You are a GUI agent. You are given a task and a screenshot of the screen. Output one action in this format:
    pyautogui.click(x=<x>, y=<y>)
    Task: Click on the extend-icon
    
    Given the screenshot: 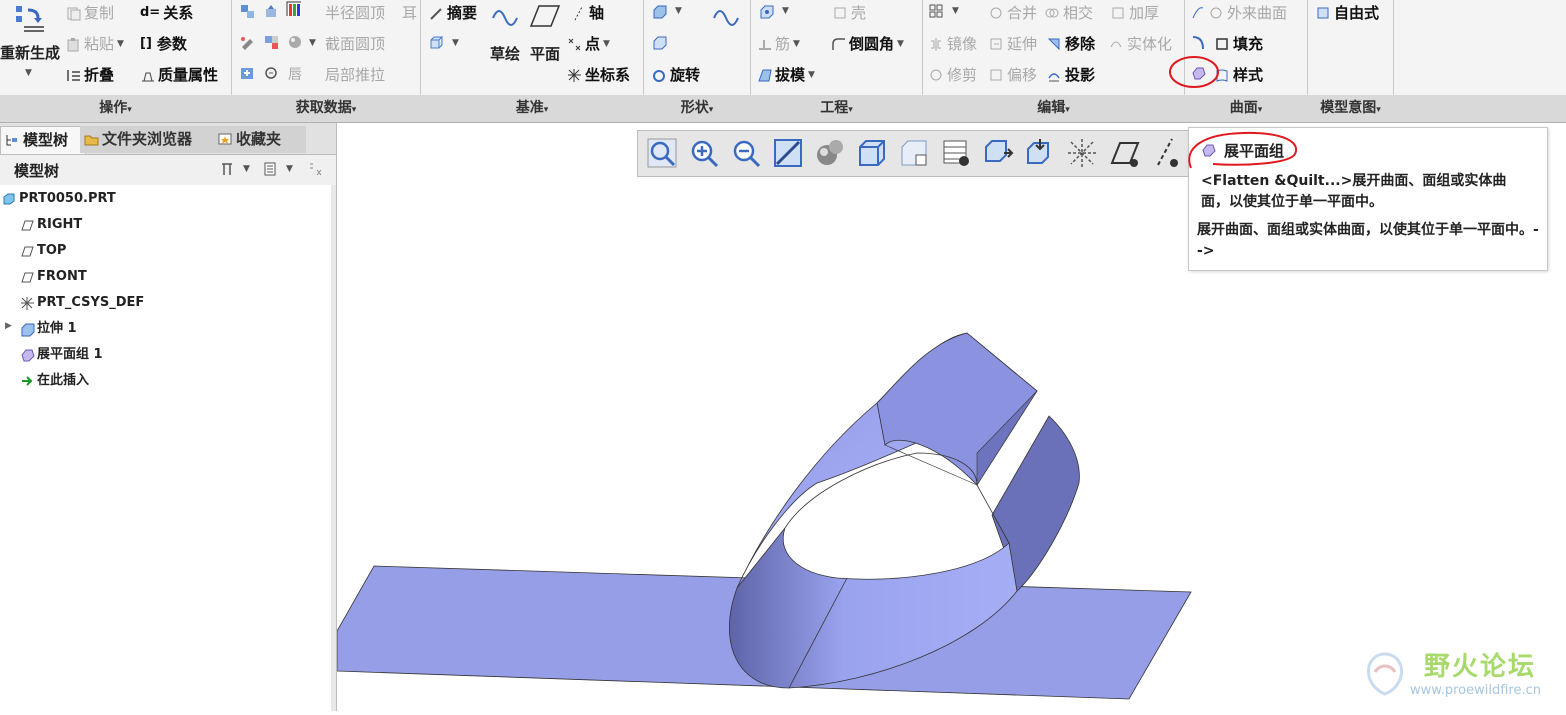 What is the action you would take?
    pyautogui.click(x=996, y=44)
    